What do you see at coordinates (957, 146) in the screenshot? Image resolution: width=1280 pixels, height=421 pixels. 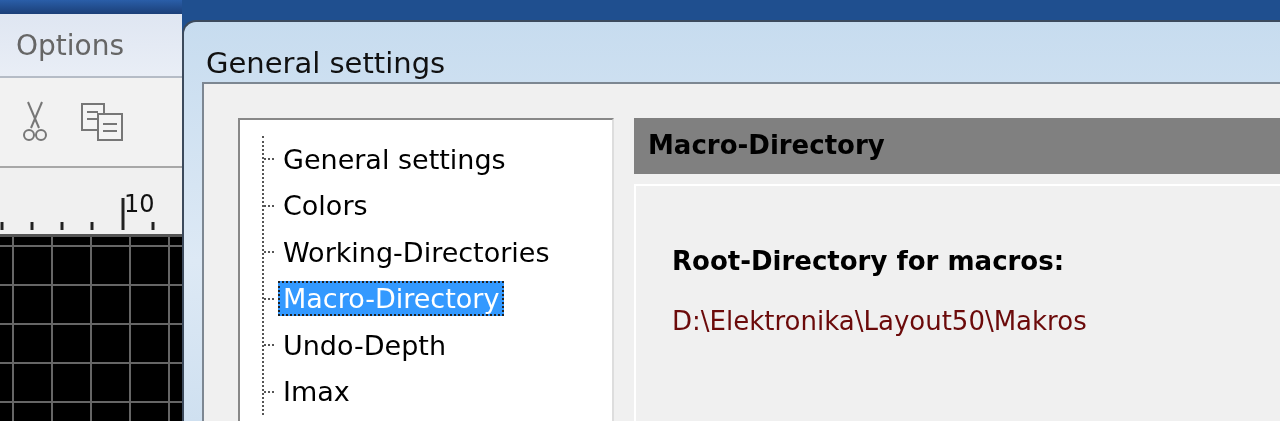 I see `panel-header: Macro-Directory` at bounding box center [957, 146].